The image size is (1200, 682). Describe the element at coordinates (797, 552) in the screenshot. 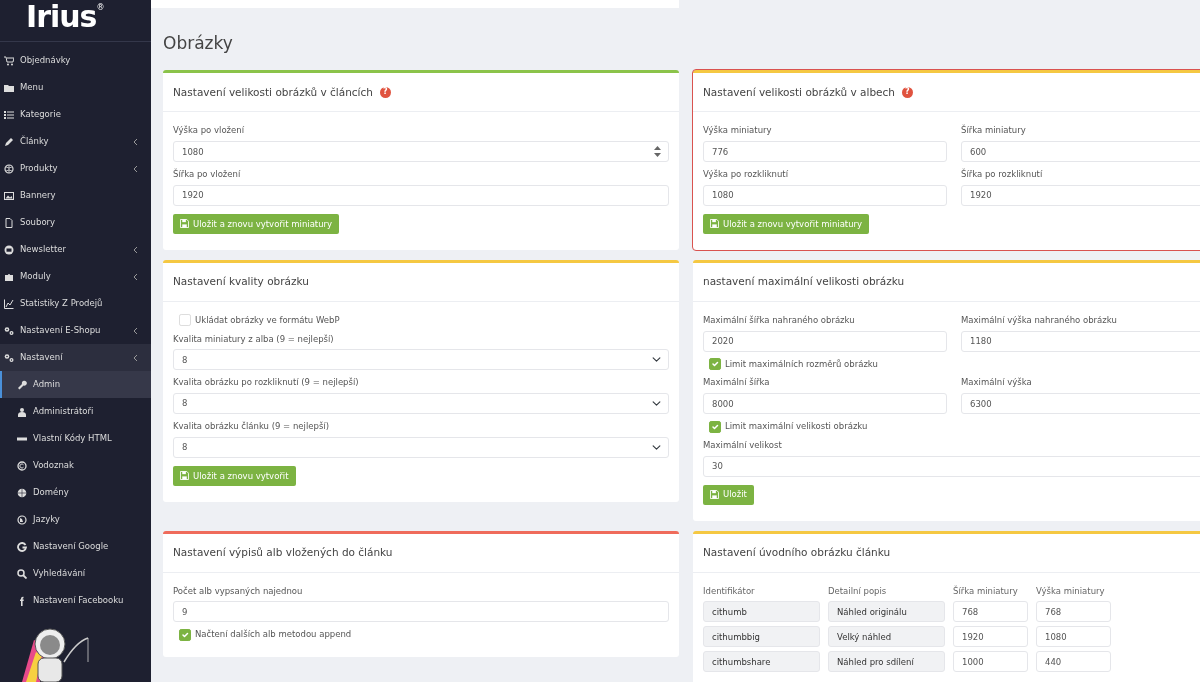

I see `card-title: Nastavení úvodního obrázku článku` at that location.